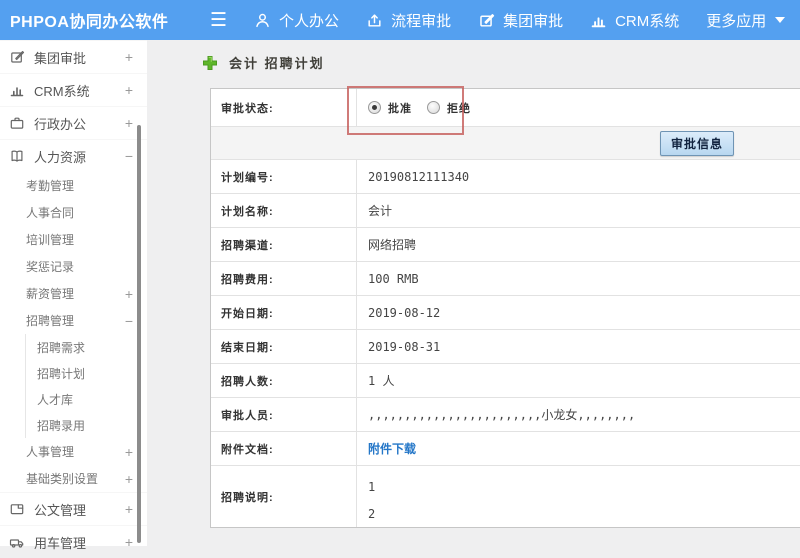 This screenshot has width=800, height=558. What do you see at coordinates (73, 451) in the screenshot?
I see `sidebar-item-personnel-mgmt: 人事管理 +` at bounding box center [73, 451].